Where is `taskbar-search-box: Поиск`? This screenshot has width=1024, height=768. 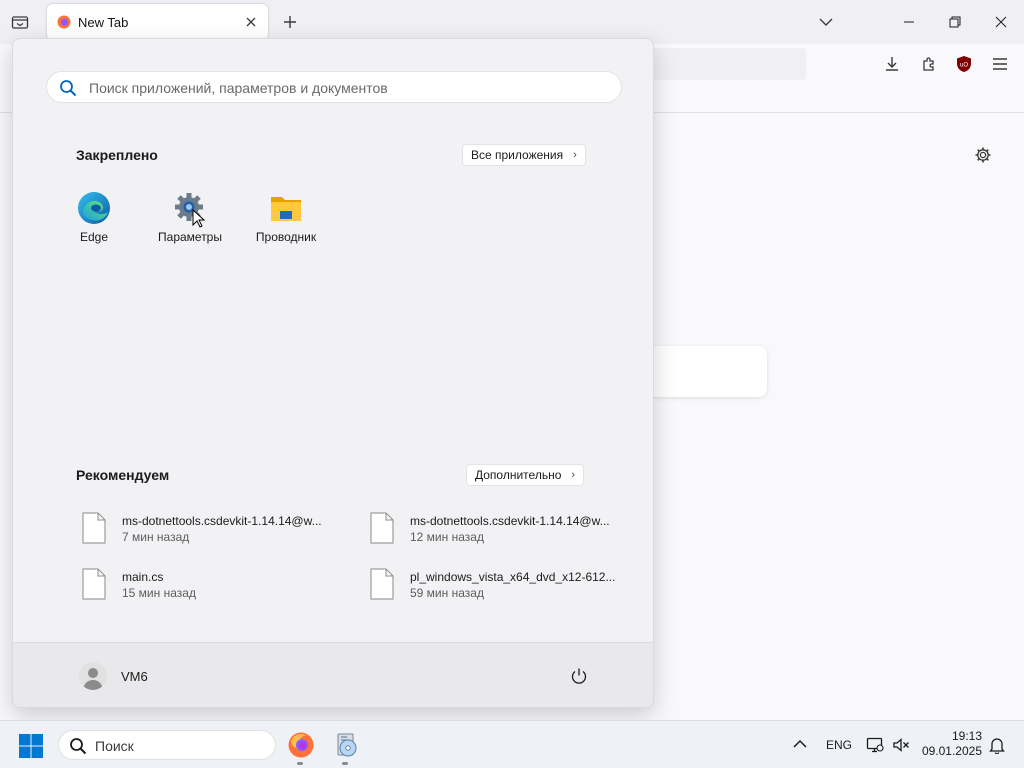 taskbar-search-box: Поиск is located at coordinates (167, 745).